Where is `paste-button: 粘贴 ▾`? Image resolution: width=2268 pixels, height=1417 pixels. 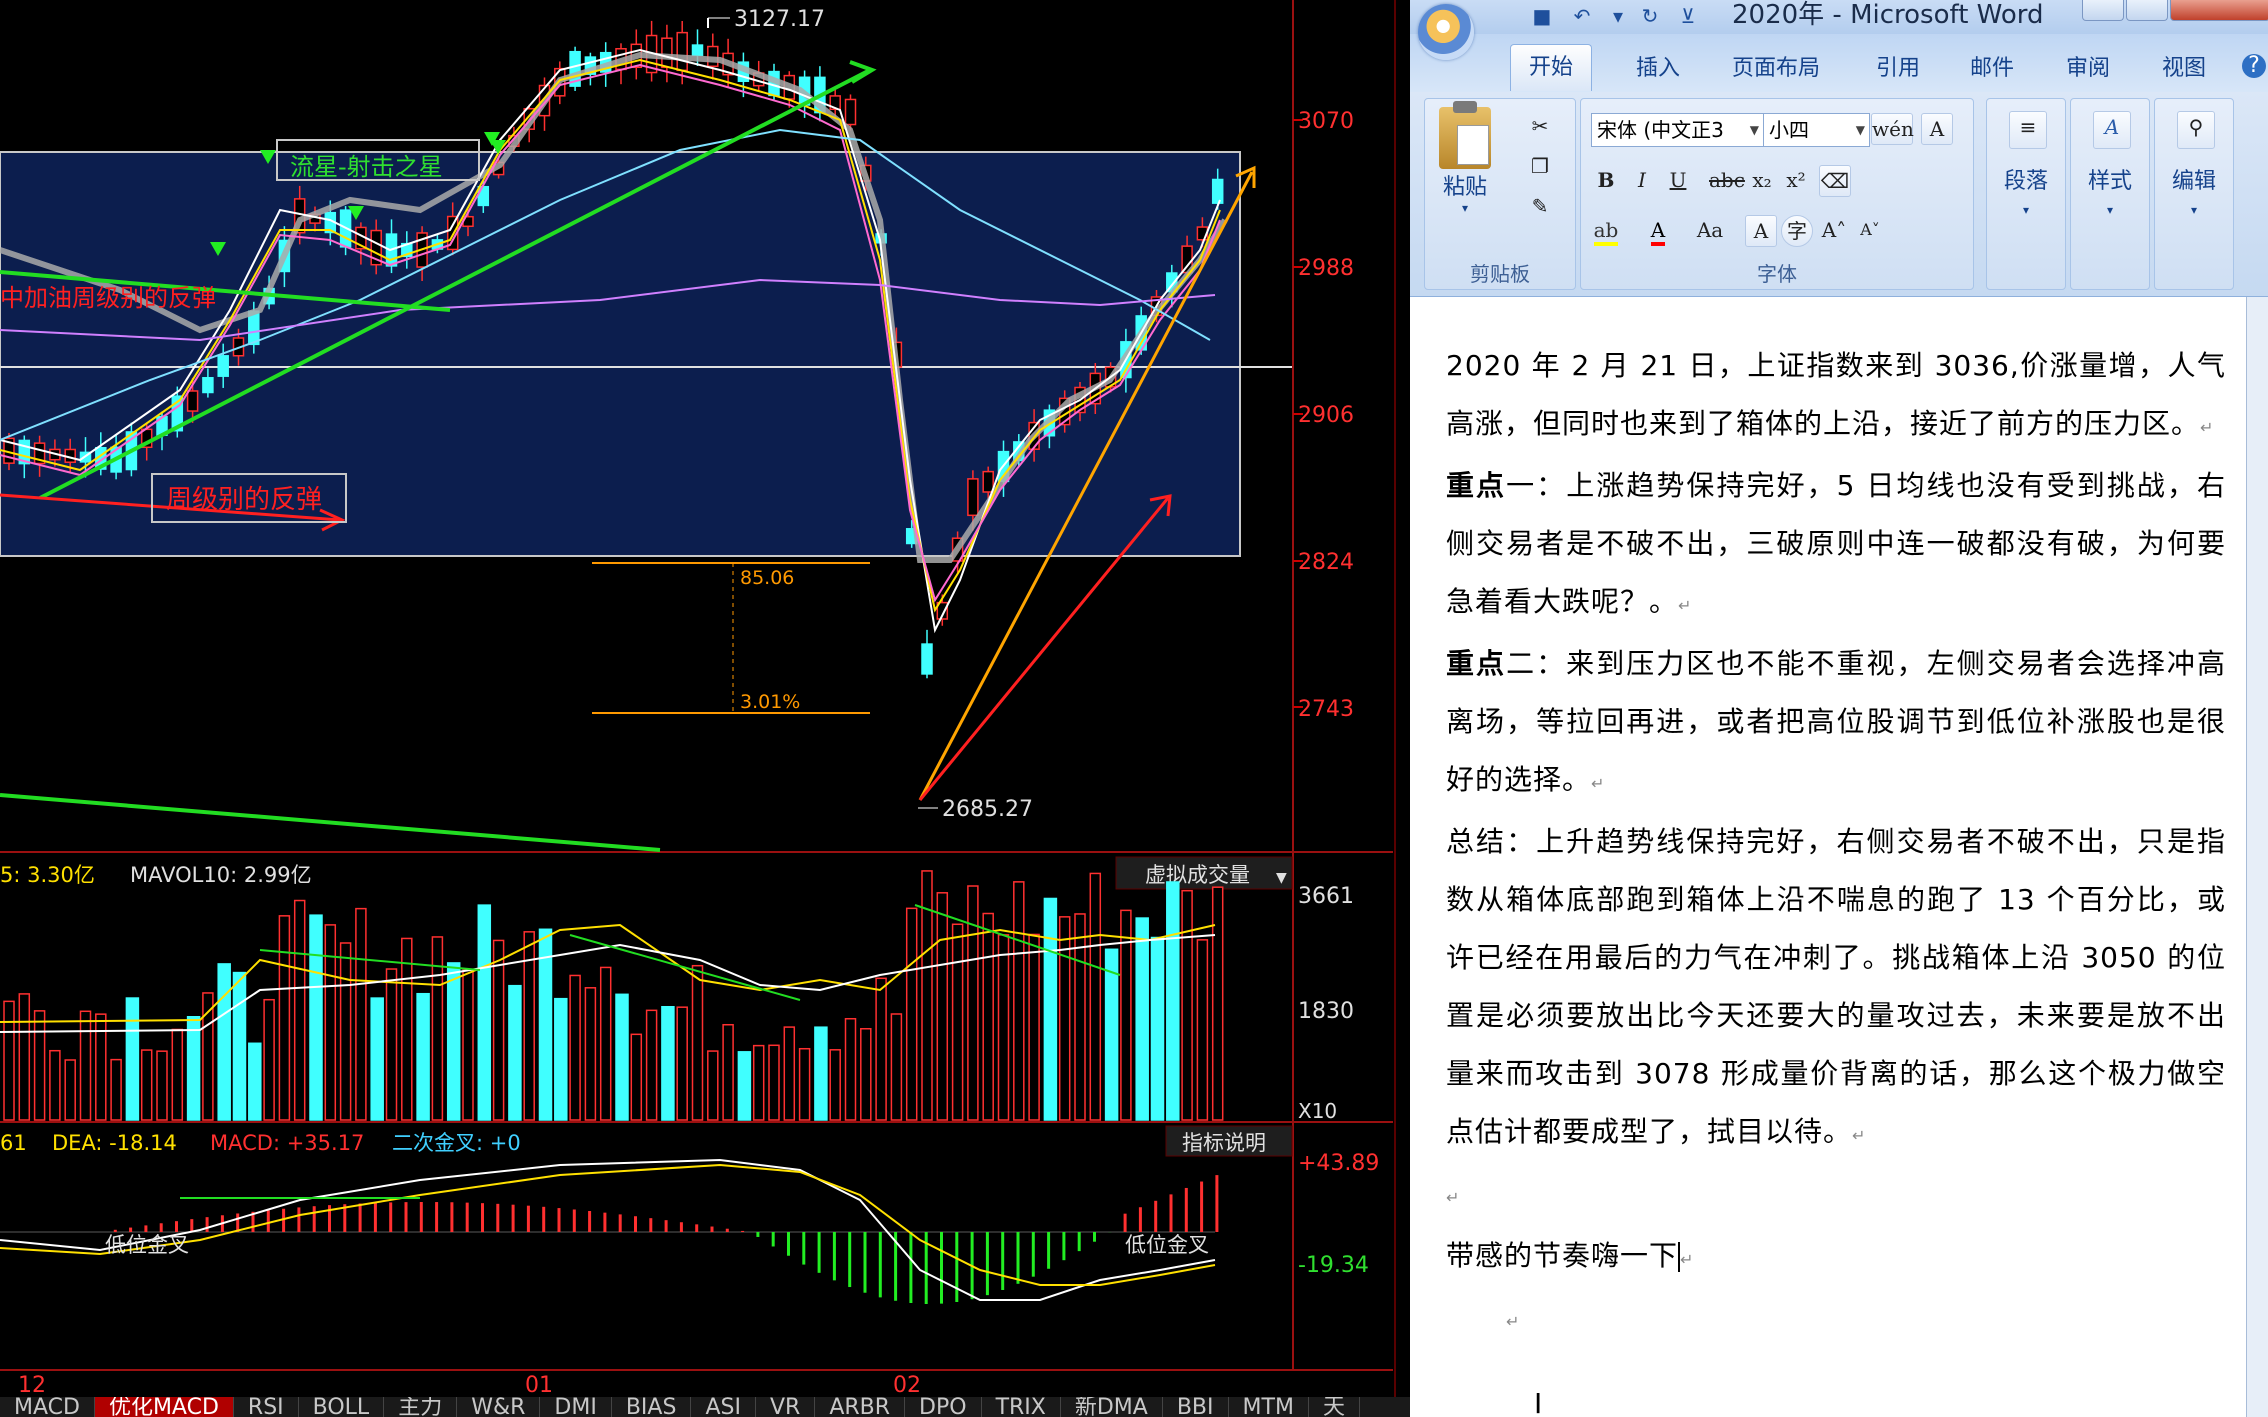
paste-button: 粘贴 ▾ is located at coordinates (1465, 158).